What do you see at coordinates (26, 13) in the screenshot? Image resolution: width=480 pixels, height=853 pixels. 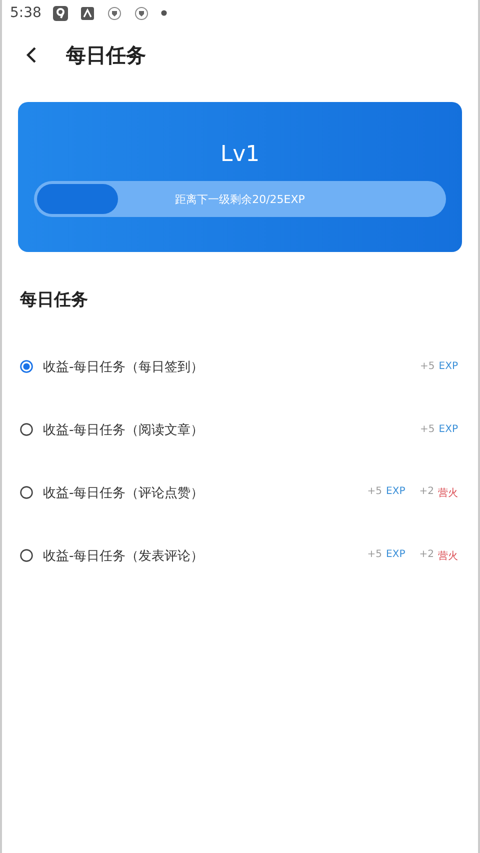 I see `status-time: 5:38` at bounding box center [26, 13].